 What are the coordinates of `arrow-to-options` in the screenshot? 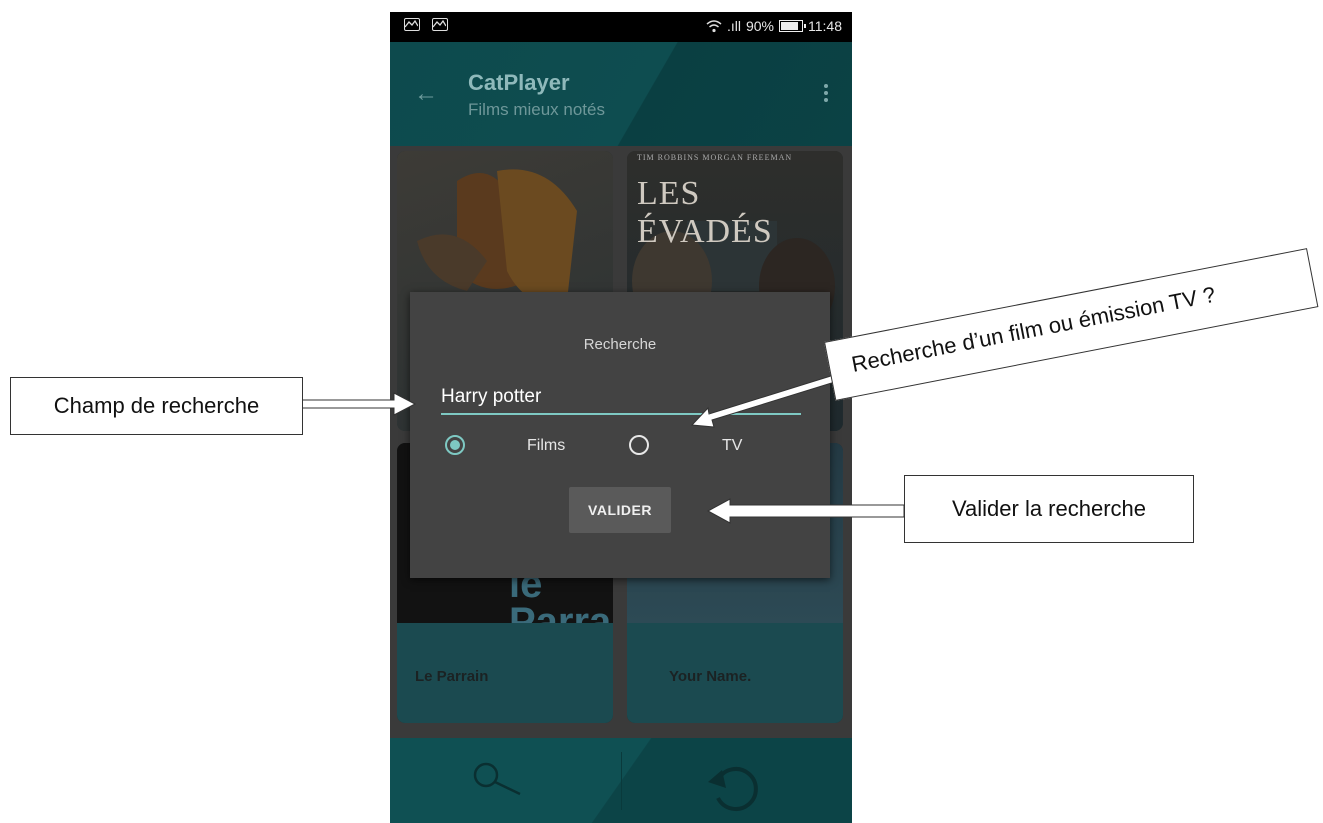 It's located at (764, 401).